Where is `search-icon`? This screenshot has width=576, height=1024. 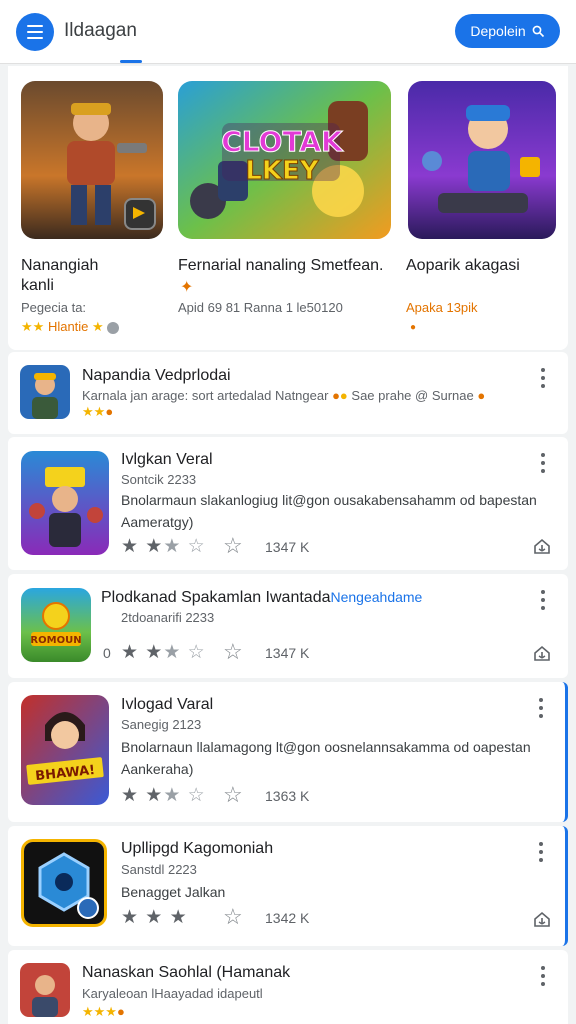
search-icon is located at coordinates (538, 31).